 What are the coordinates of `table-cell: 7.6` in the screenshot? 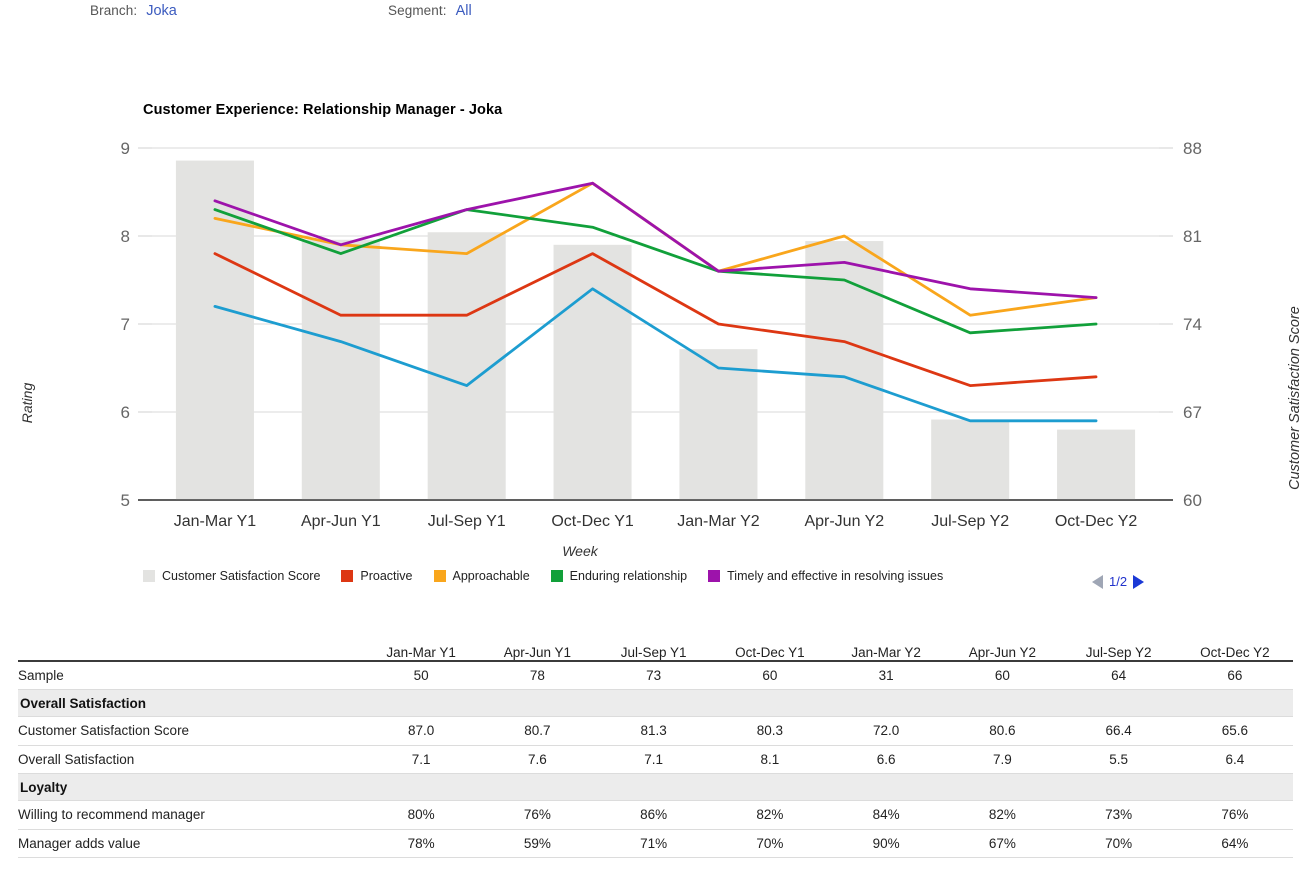 It's located at (537, 759).